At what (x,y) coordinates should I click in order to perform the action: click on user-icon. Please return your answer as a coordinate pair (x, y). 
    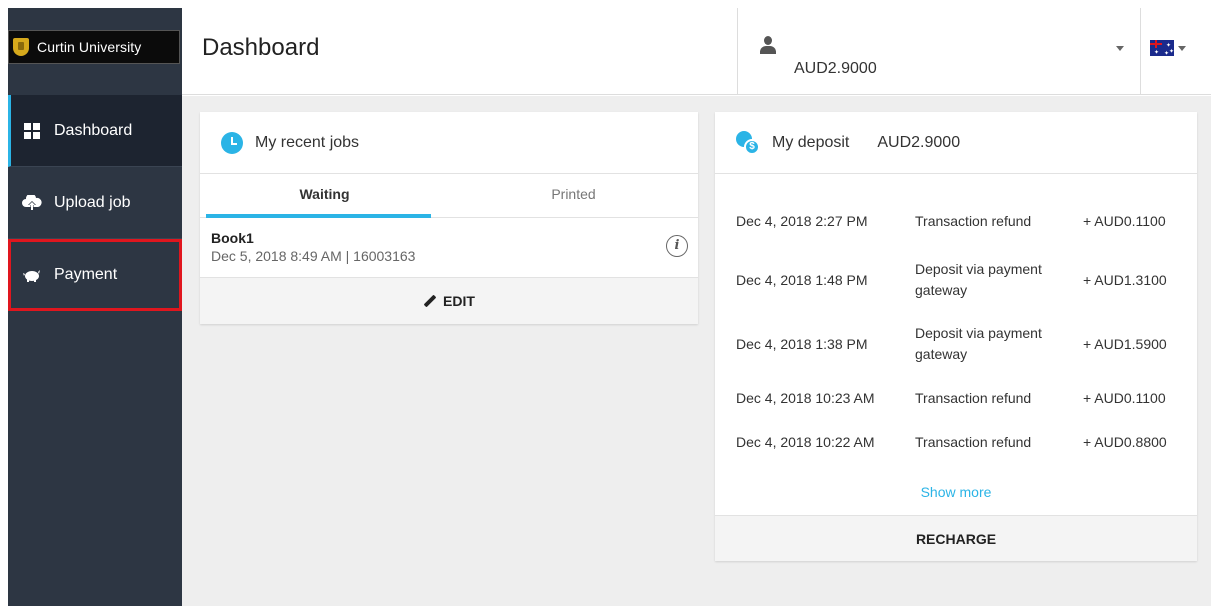
    Looking at the image, I should click on (768, 45).